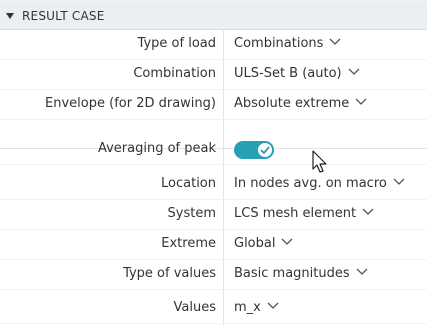 This screenshot has width=427, height=326. What do you see at coordinates (255, 243) in the screenshot?
I see `extreme-value: Global` at bounding box center [255, 243].